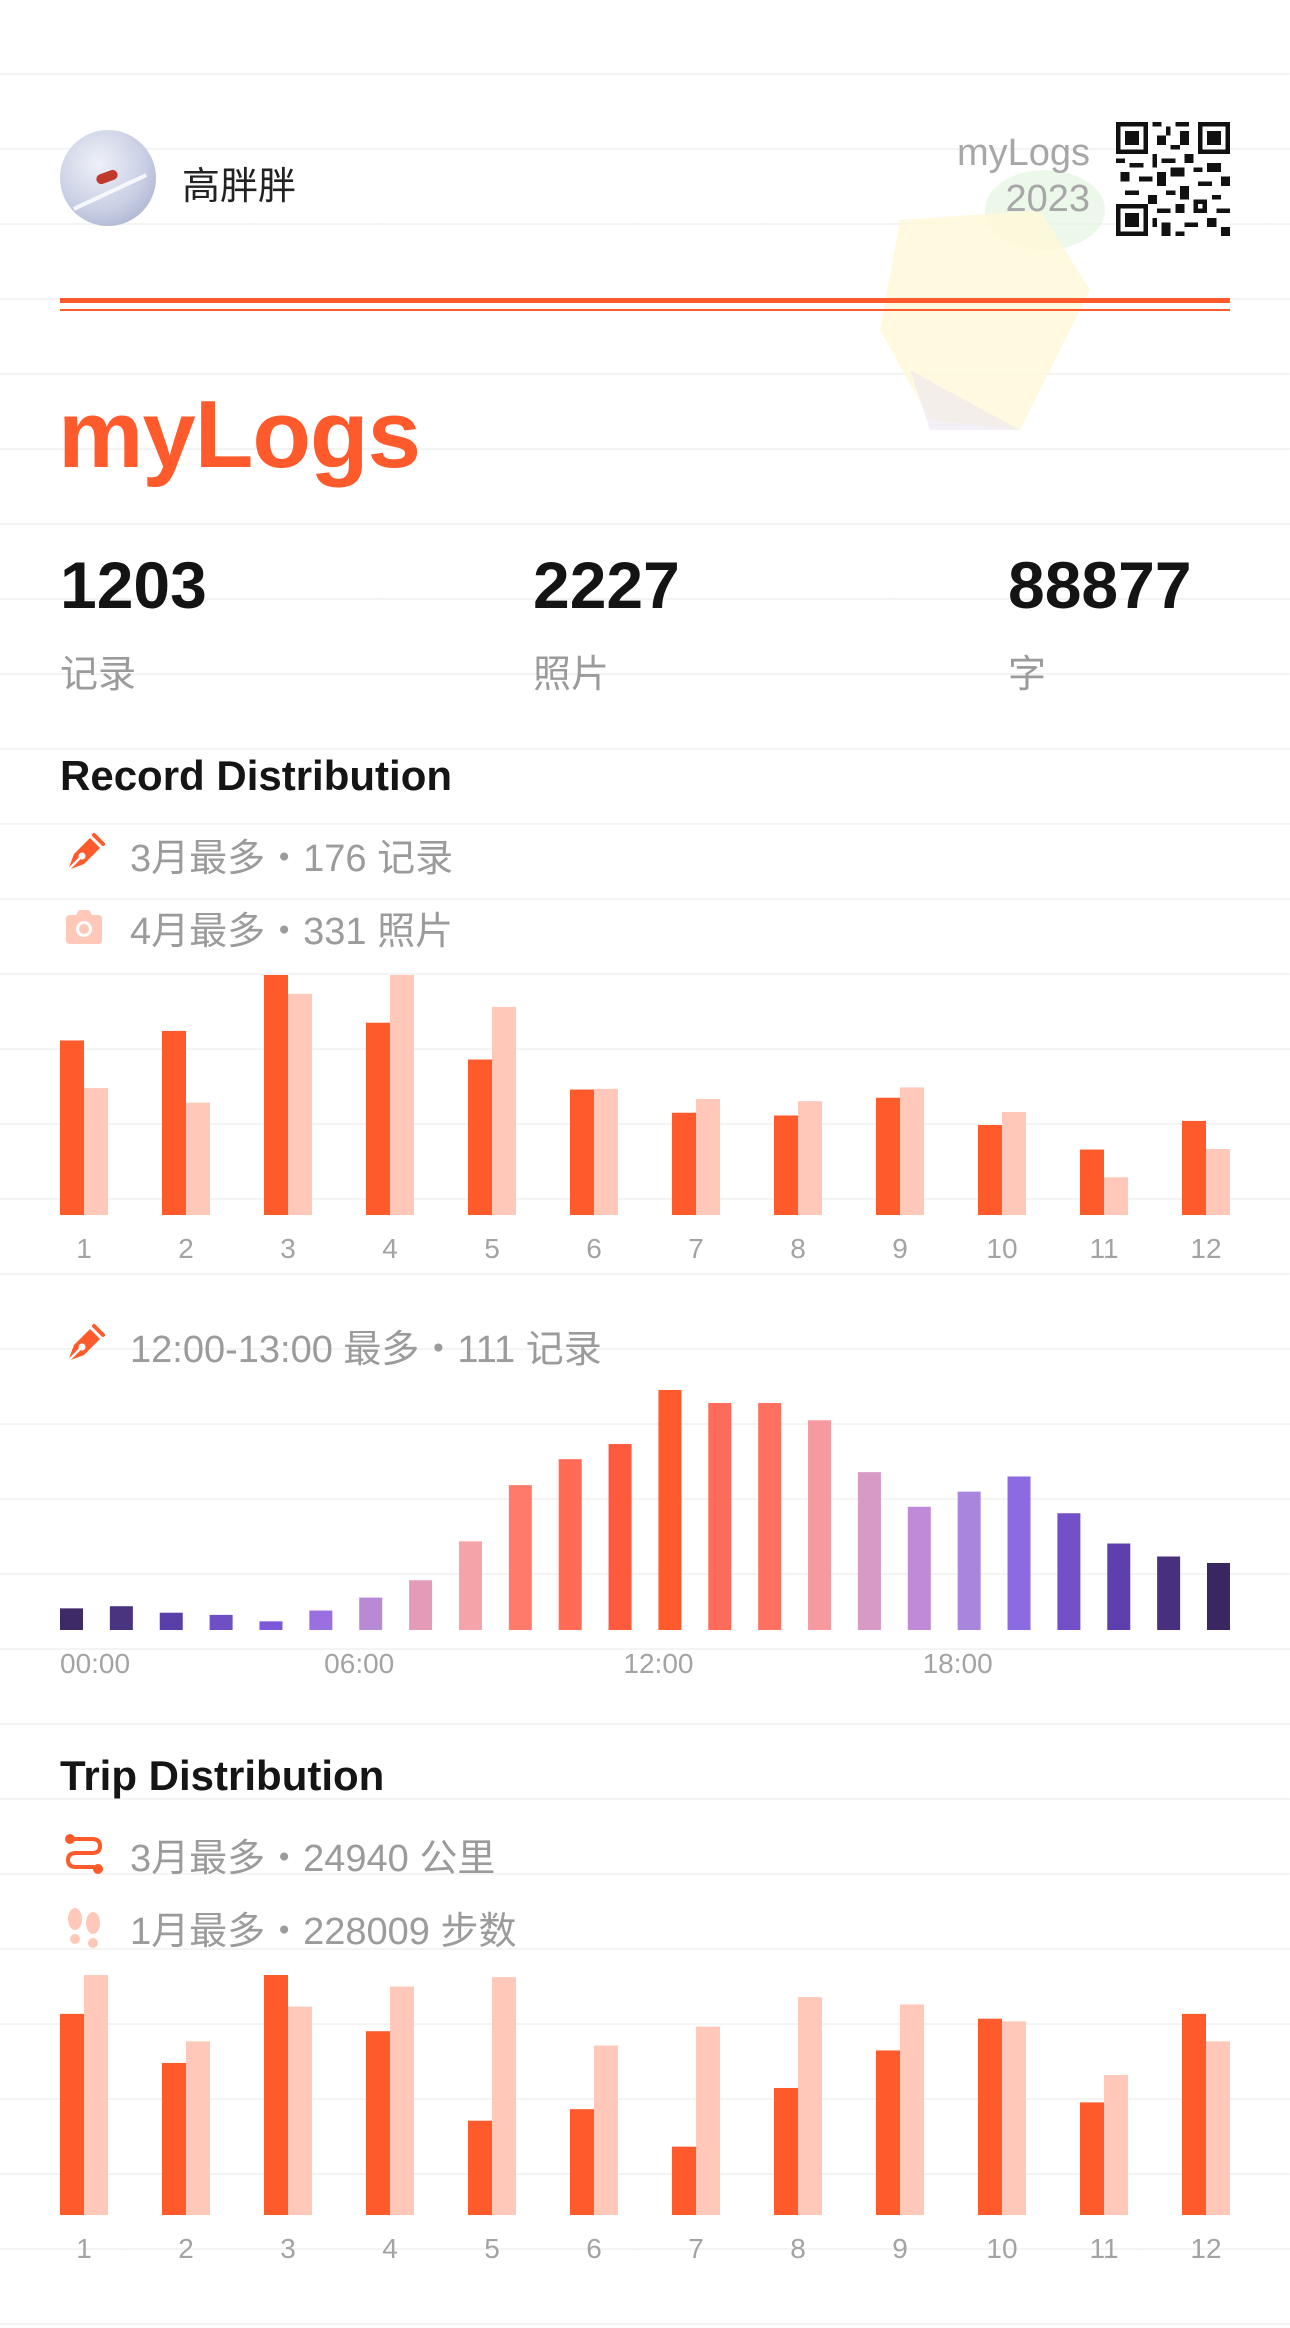 Image resolution: width=1290 pixels, height=2328 pixels. What do you see at coordinates (84, 927) in the screenshot?
I see `camera-icon` at bounding box center [84, 927].